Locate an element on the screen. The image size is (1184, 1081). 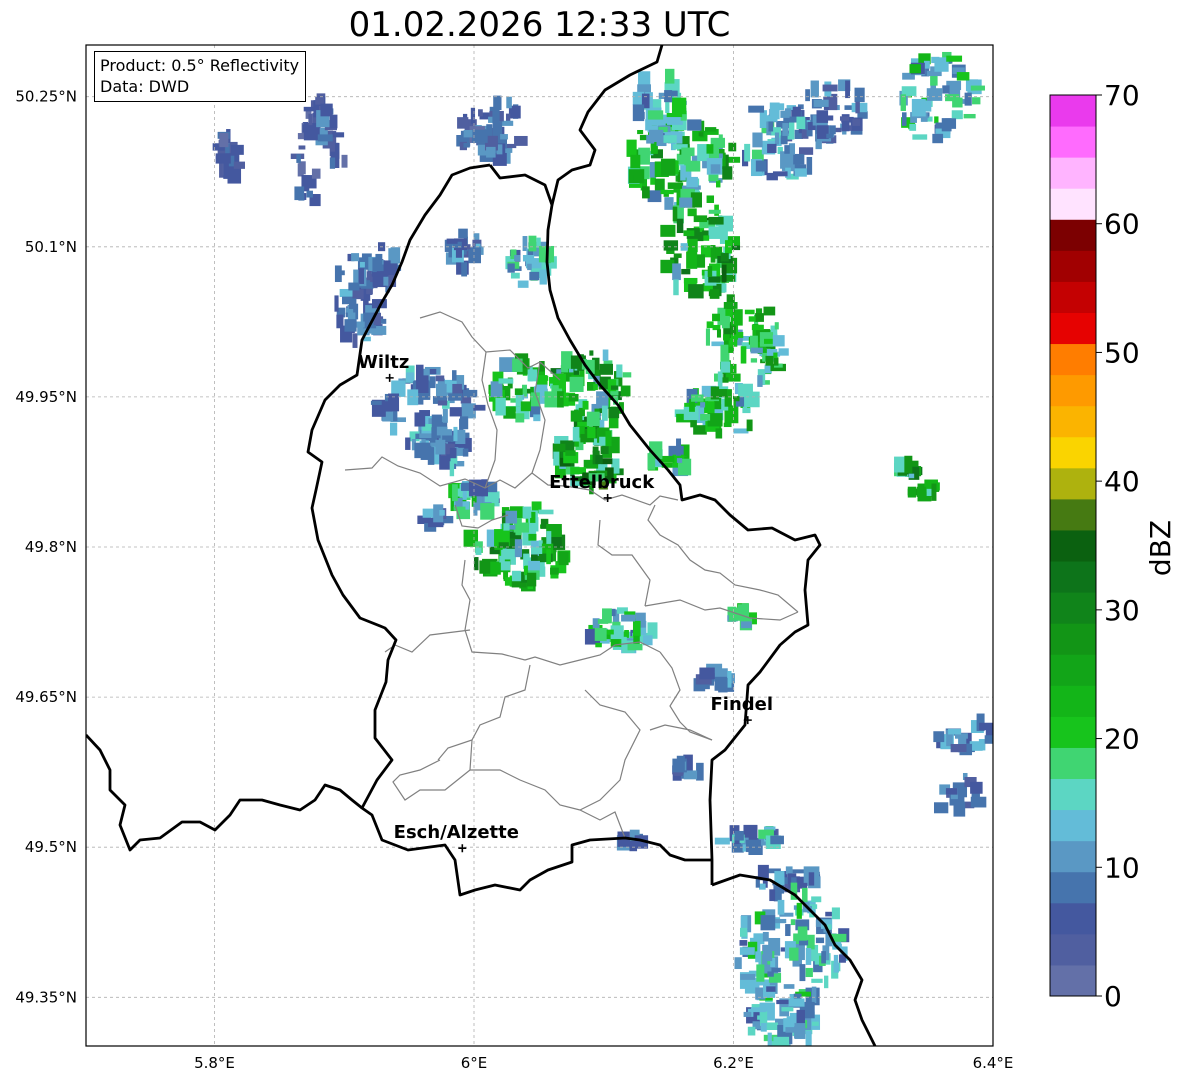
lat-tick-label: 50.25°N is located at coordinates (46, 97).